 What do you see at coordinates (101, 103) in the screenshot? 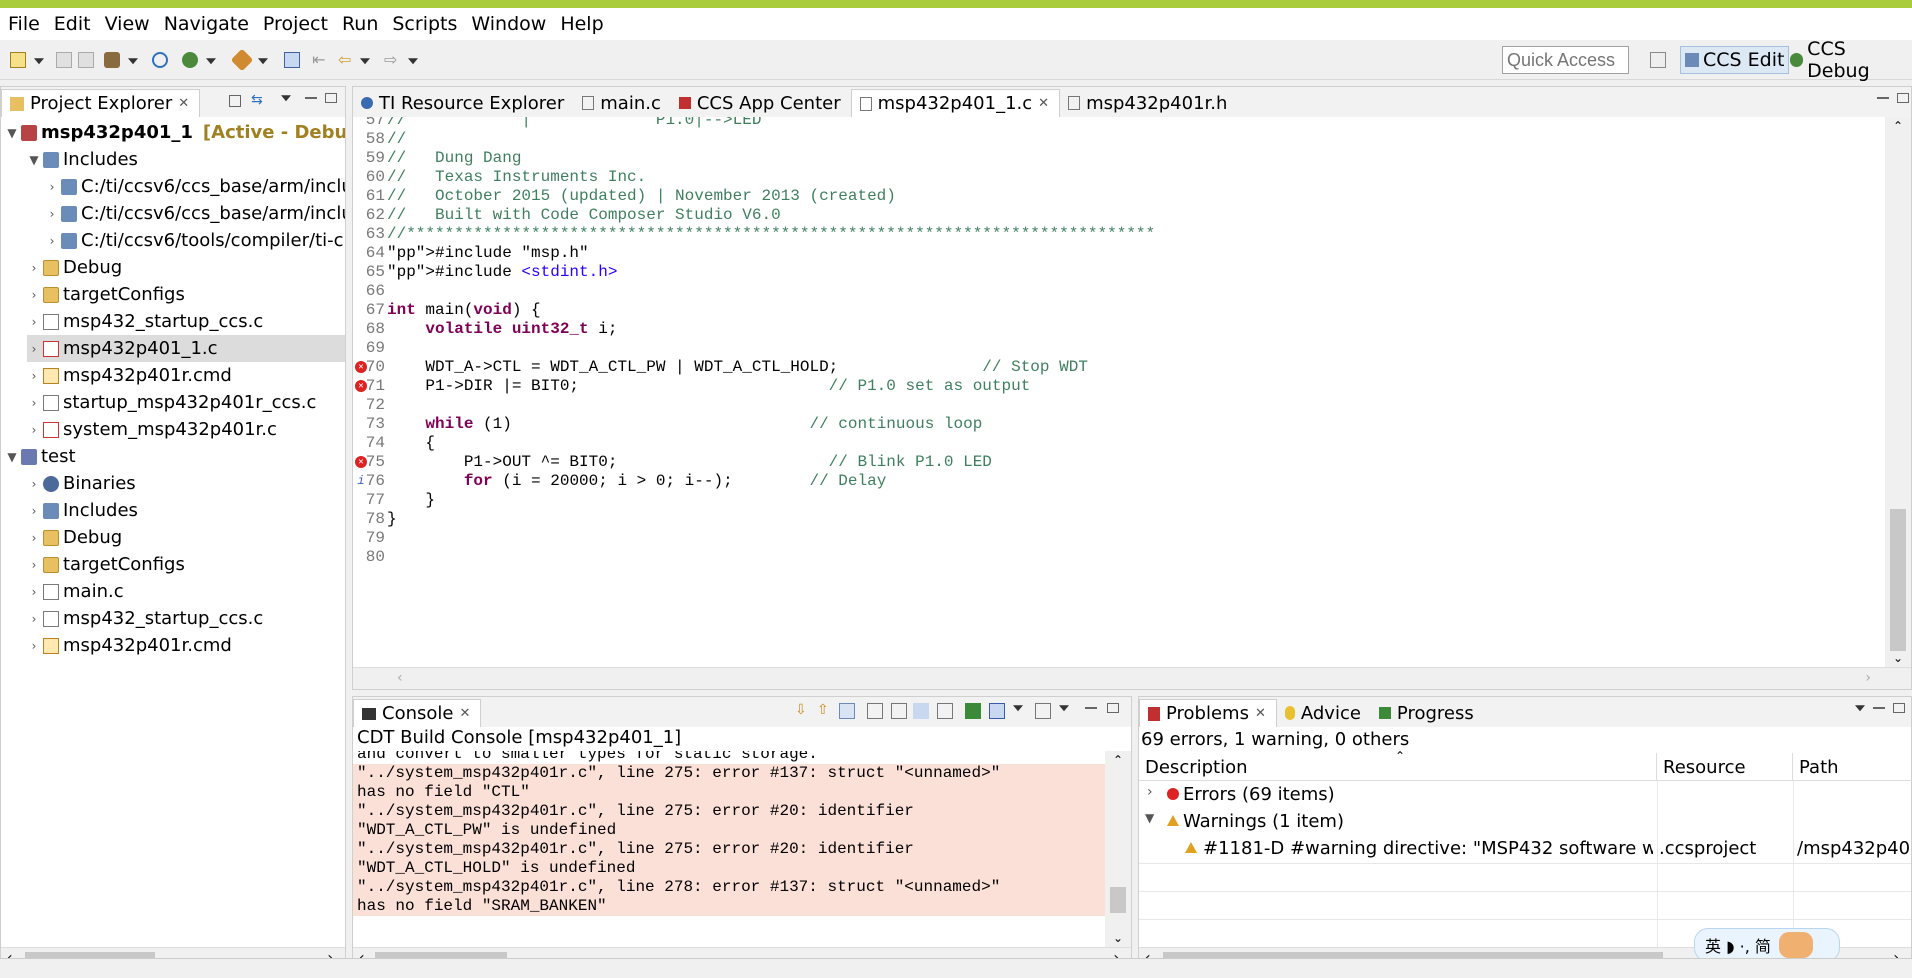
I see `tab-project-explorer: Project Explorer ✕` at bounding box center [101, 103].